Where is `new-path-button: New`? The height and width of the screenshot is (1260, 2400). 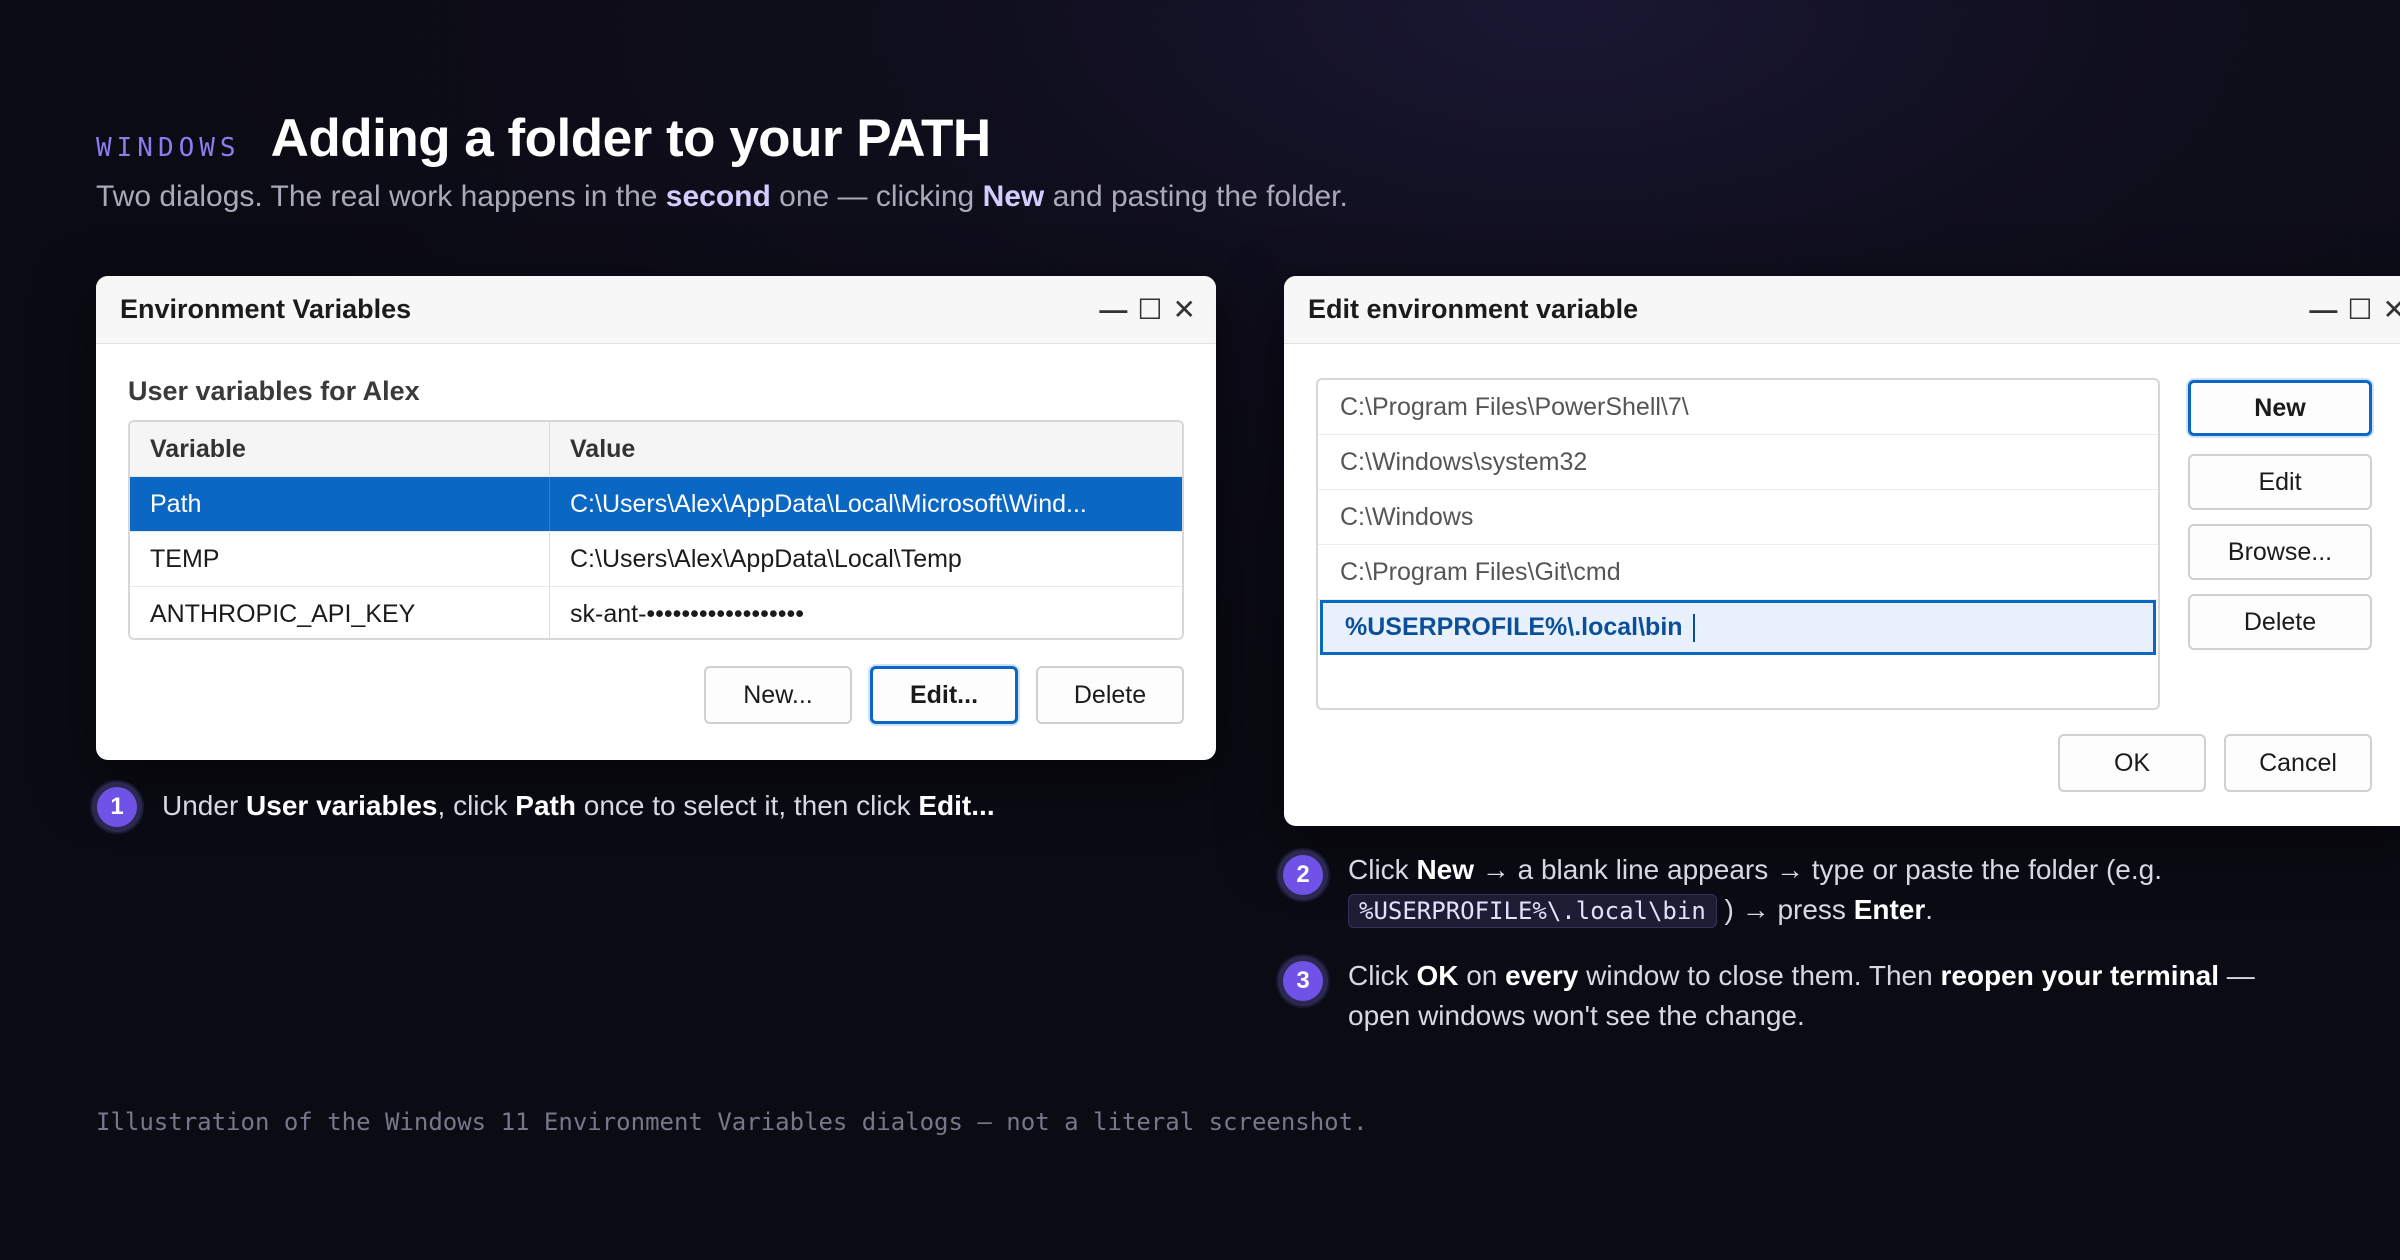
new-path-button: New is located at coordinates (2280, 408).